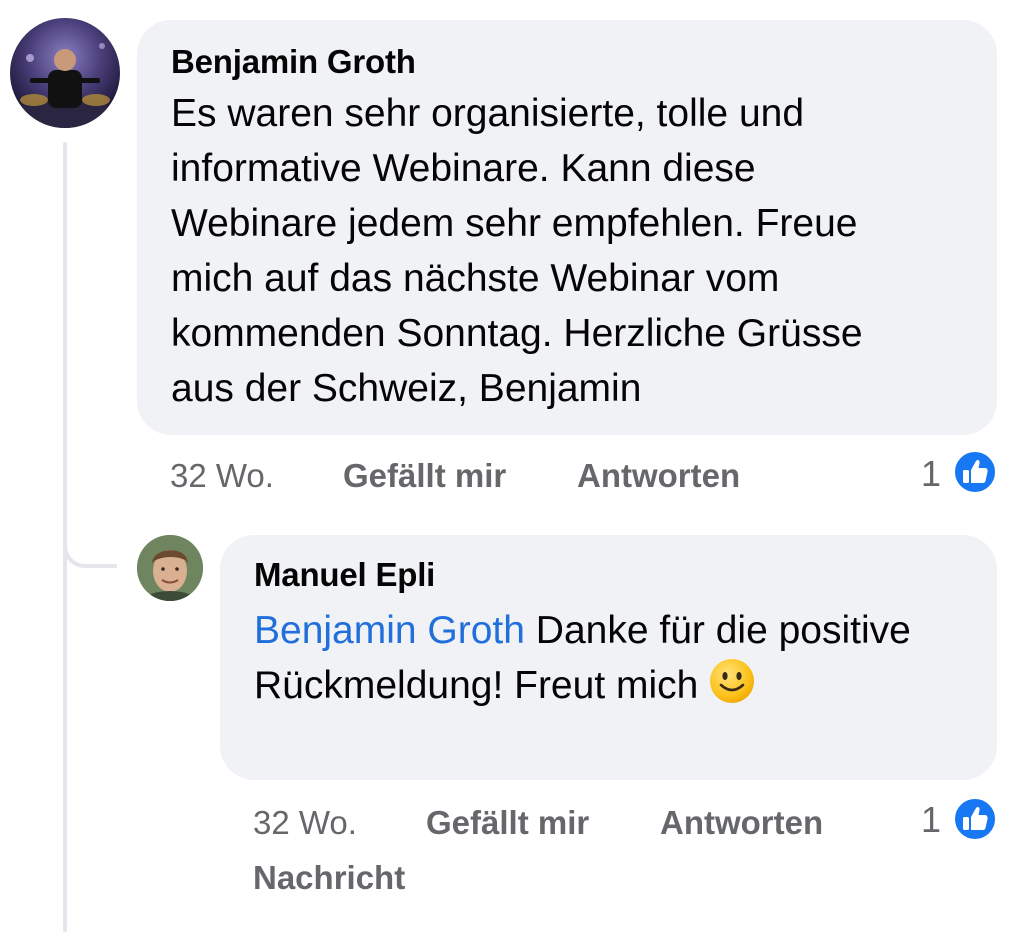  Describe the element at coordinates (90, 544) in the screenshot. I see `thread-connector` at that location.